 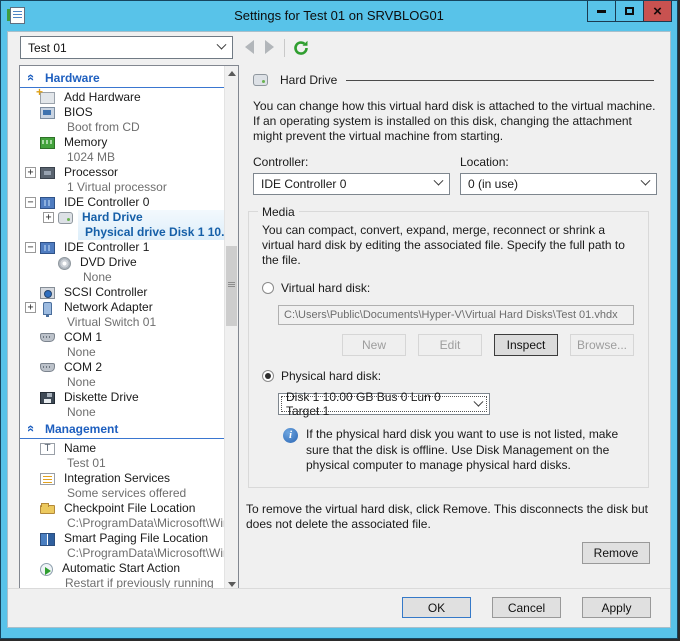 What do you see at coordinates (47, 539) in the screenshot?
I see `smart-paging-icon` at bounding box center [47, 539].